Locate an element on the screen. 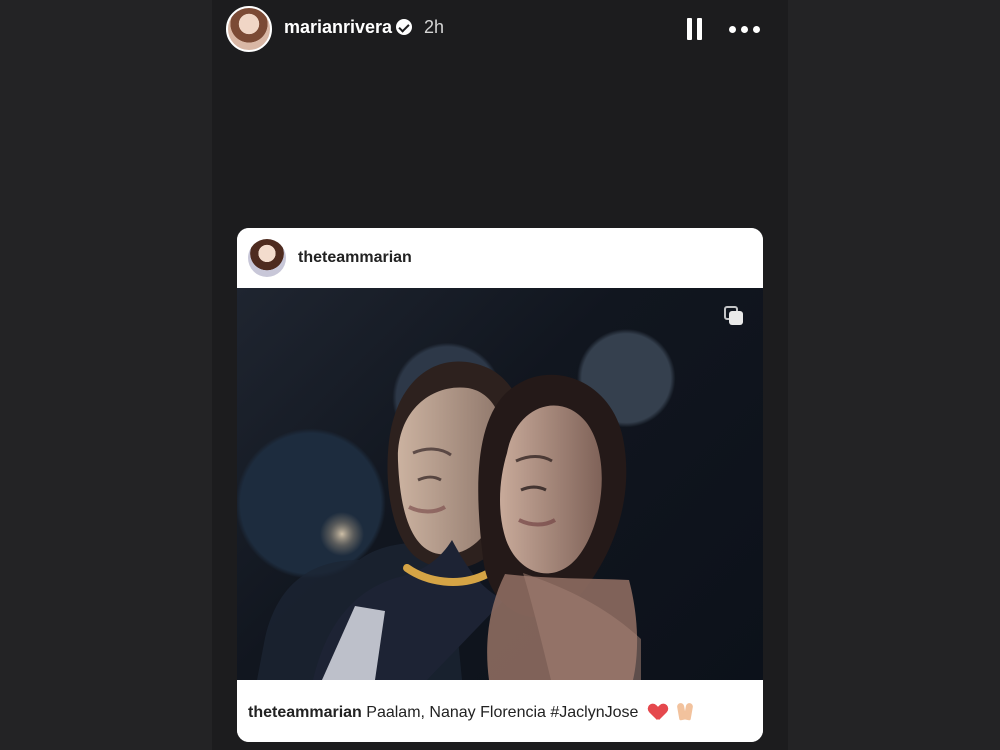 The image size is (1000, 750). pray-icon is located at coordinates (685, 711).